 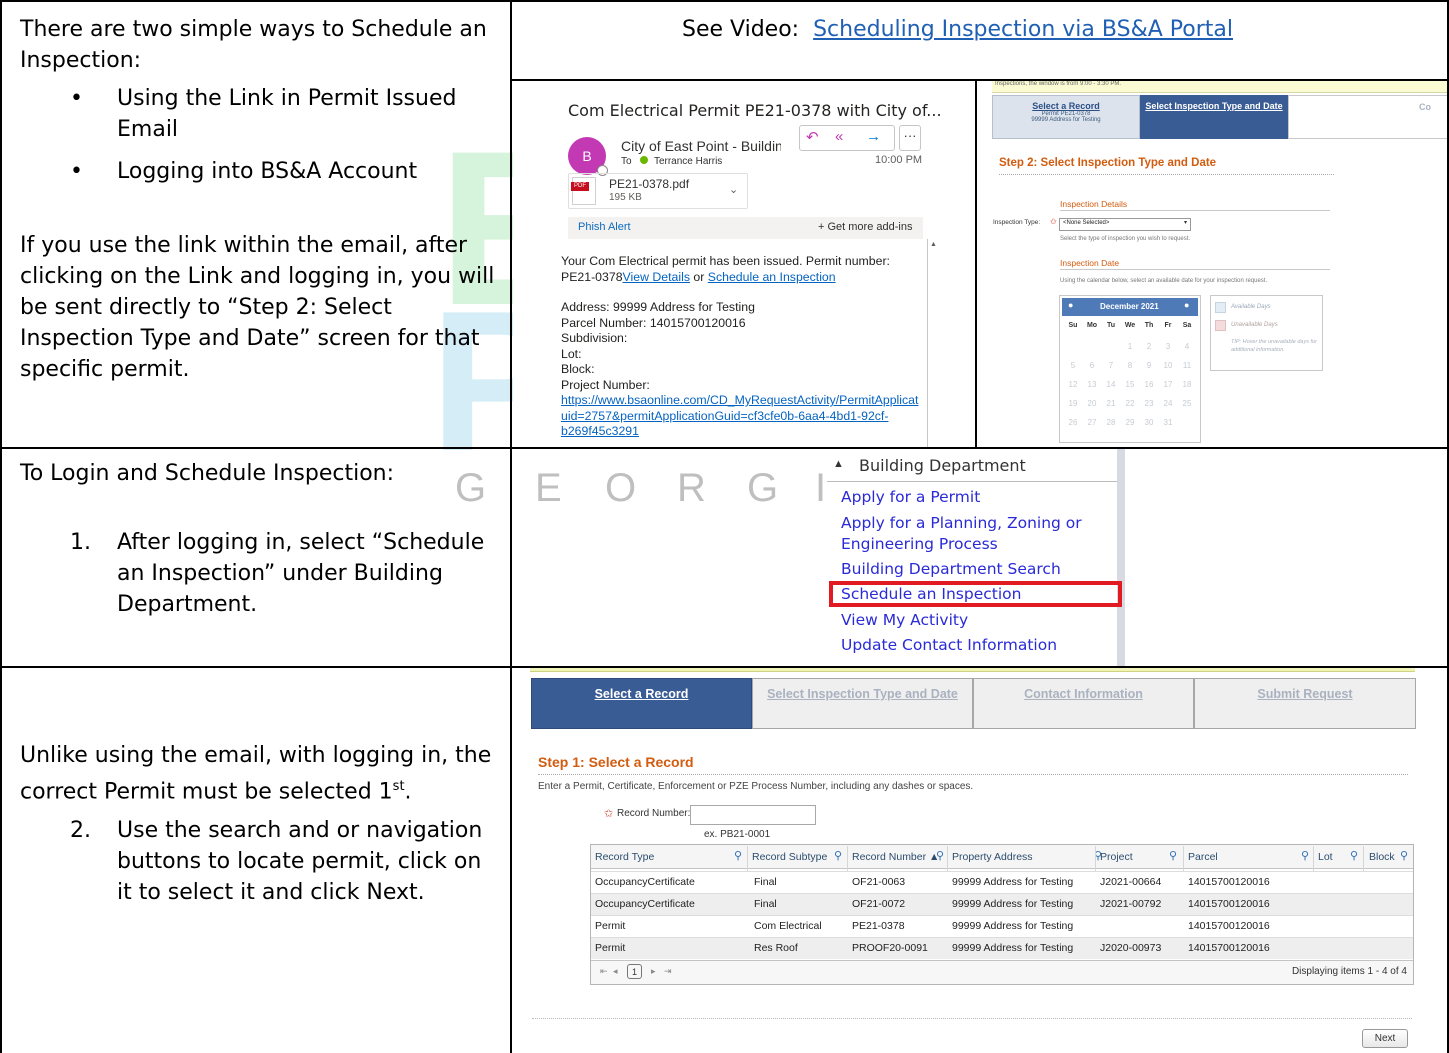 What do you see at coordinates (649, 184) in the screenshot?
I see `attachment-name: PE21-0378.pdf` at bounding box center [649, 184].